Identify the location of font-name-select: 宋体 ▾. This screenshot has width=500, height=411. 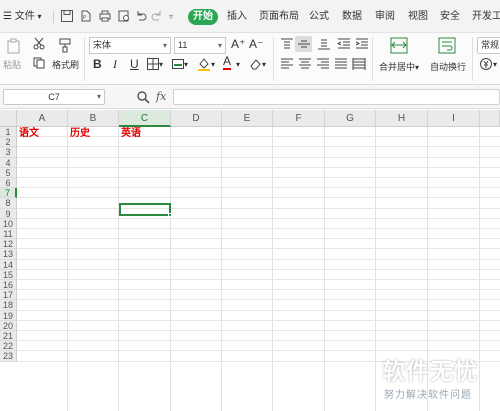
(130, 45).